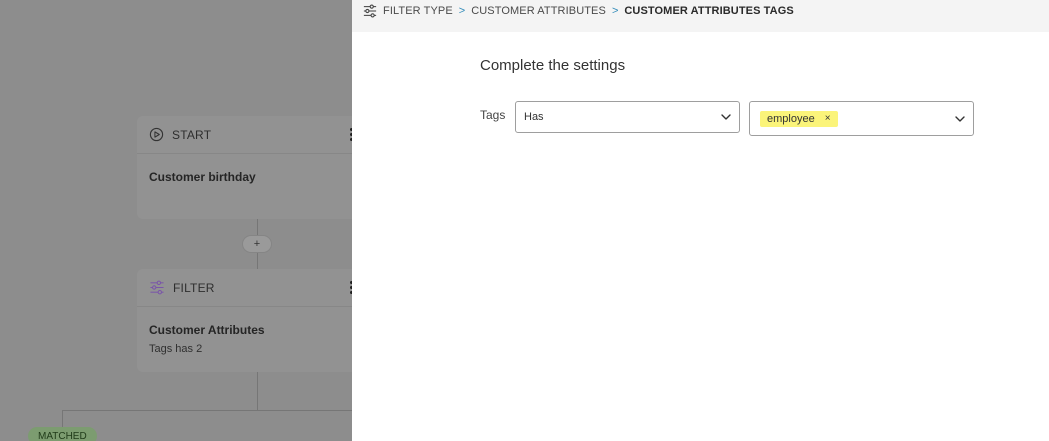 The height and width of the screenshot is (441, 1049). I want to click on start-node-type-label: START, so click(192, 134).